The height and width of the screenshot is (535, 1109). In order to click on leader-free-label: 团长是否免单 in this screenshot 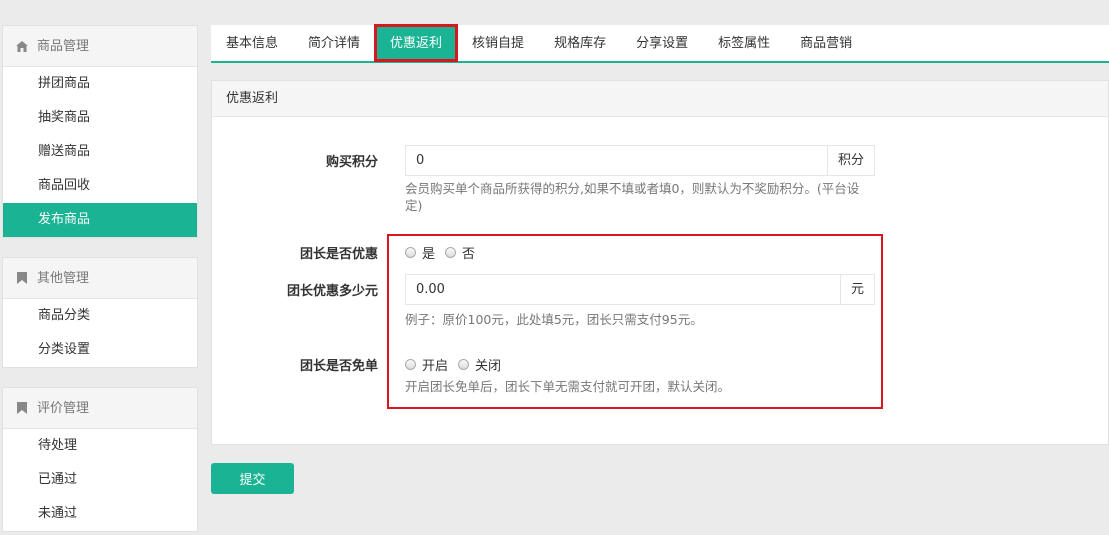, I will do `click(338, 366)`.